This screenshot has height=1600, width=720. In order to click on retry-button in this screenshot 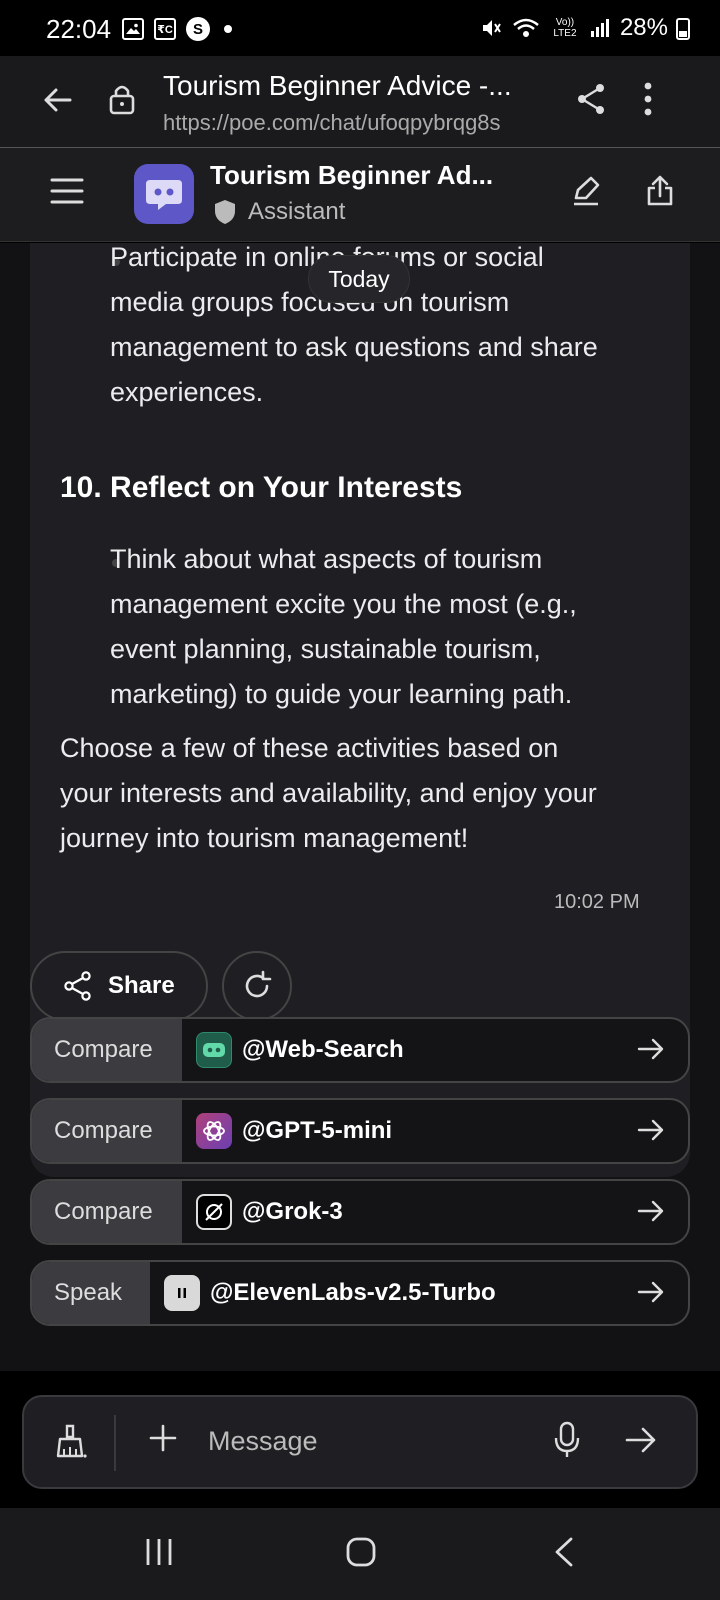, I will do `click(257, 986)`.